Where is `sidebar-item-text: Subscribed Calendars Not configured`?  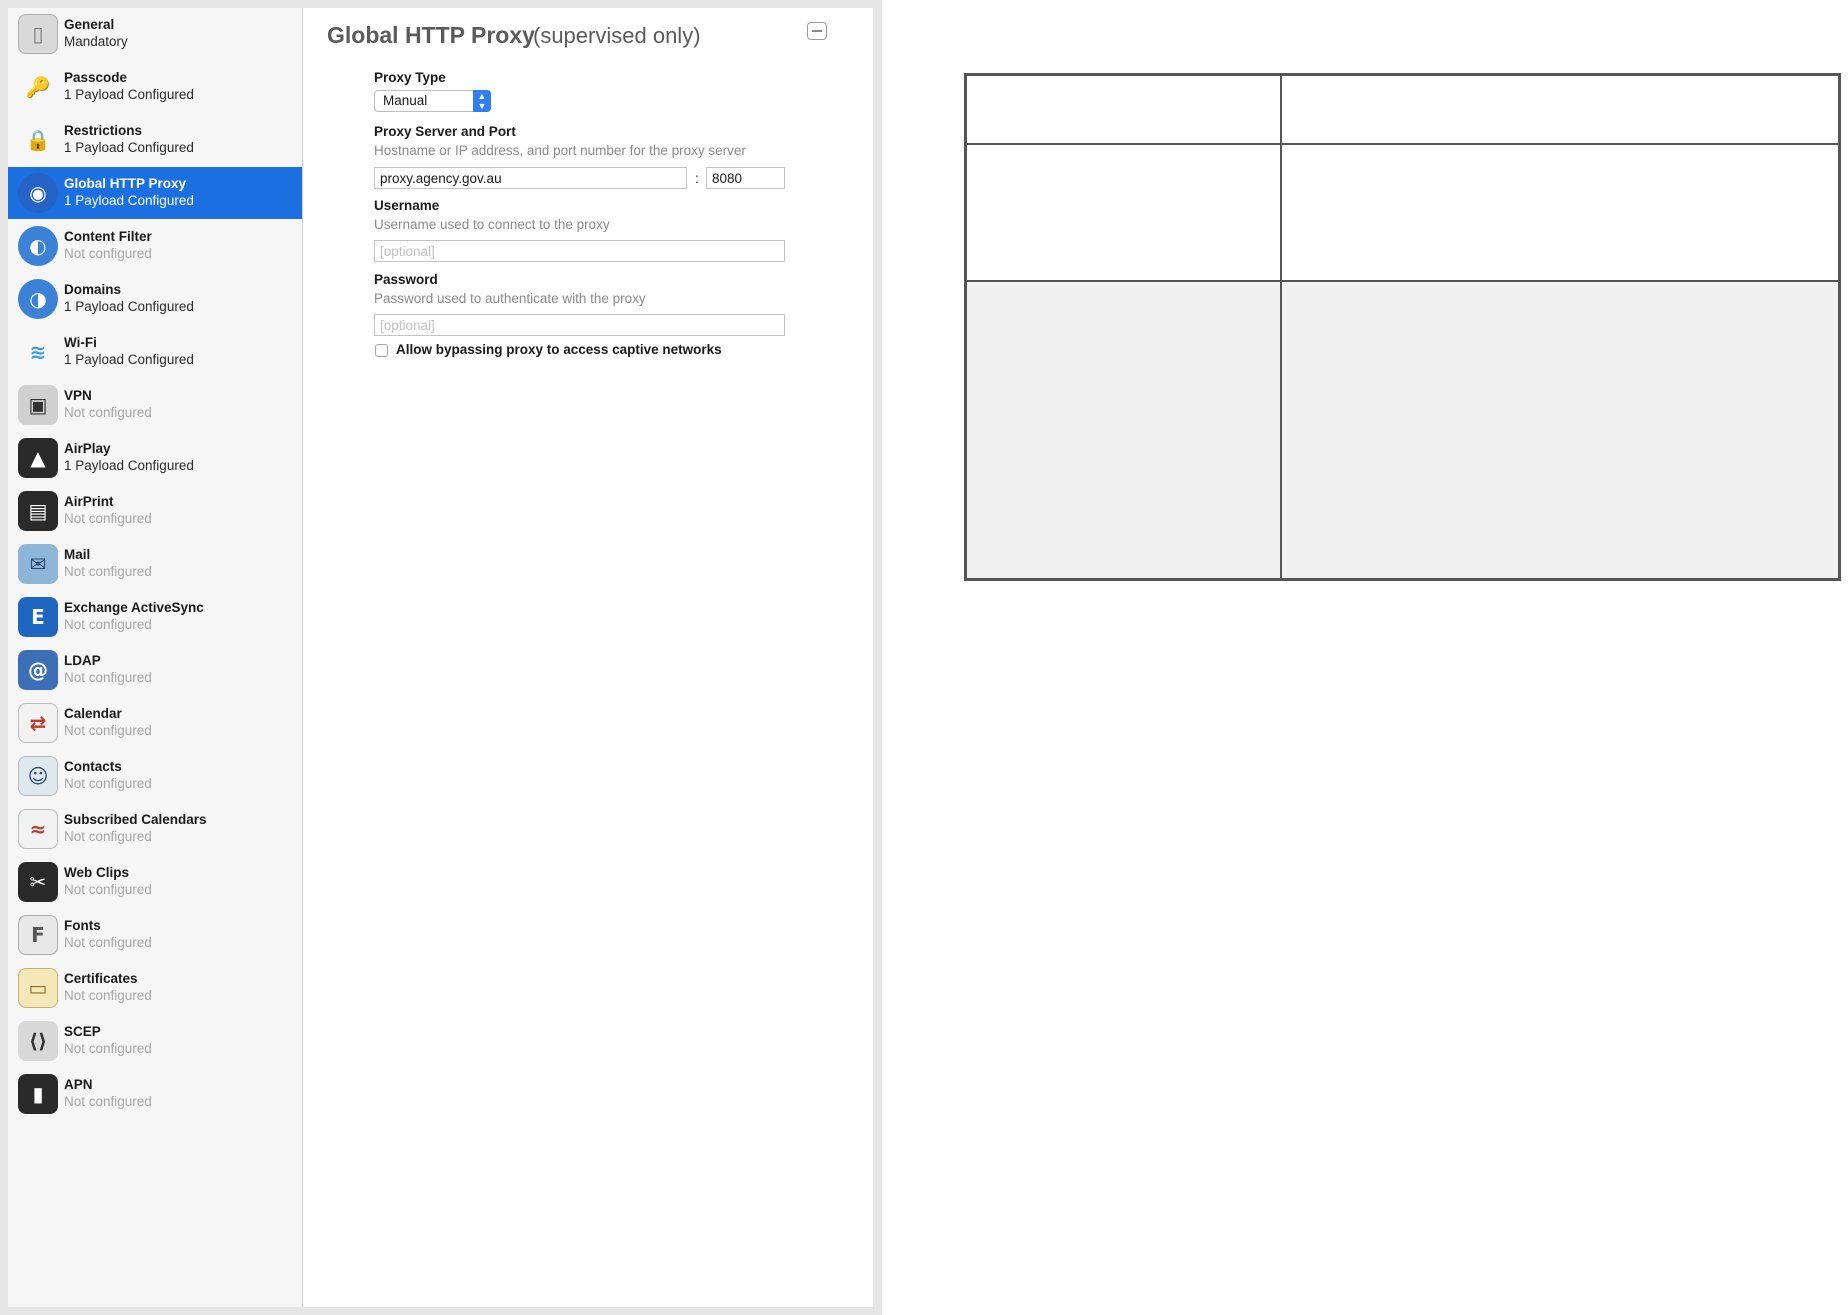 sidebar-item-text: Subscribed Calendars Not configured is located at coordinates (135, 828).